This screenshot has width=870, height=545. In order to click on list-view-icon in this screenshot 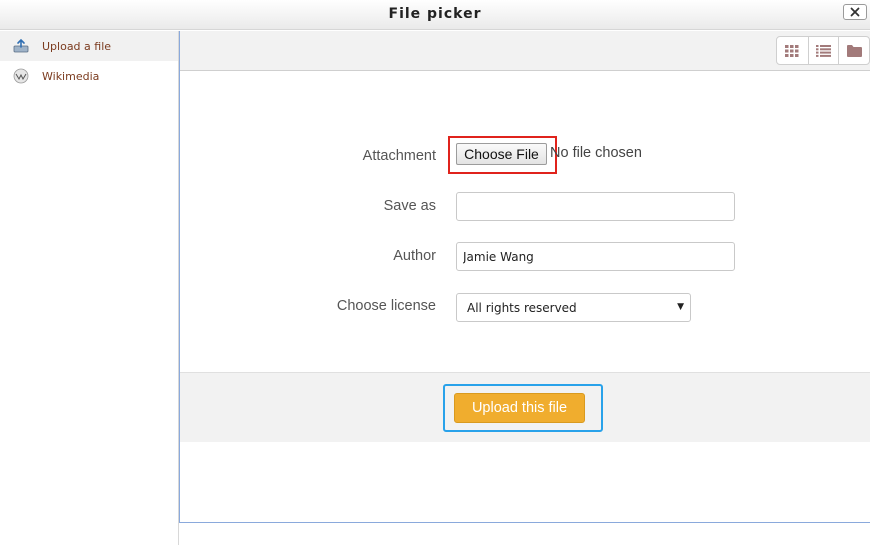, I will do `click(823, 50)`.